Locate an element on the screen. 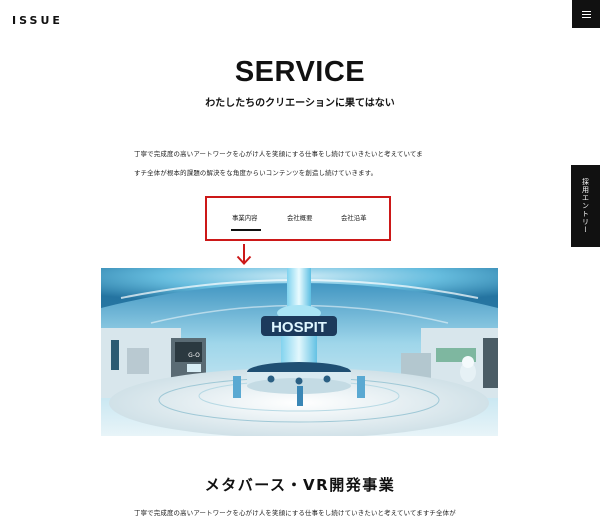 This screenshot has width=600, height=521. tab-business: 事業内容 is located at coordinates (245, 217).